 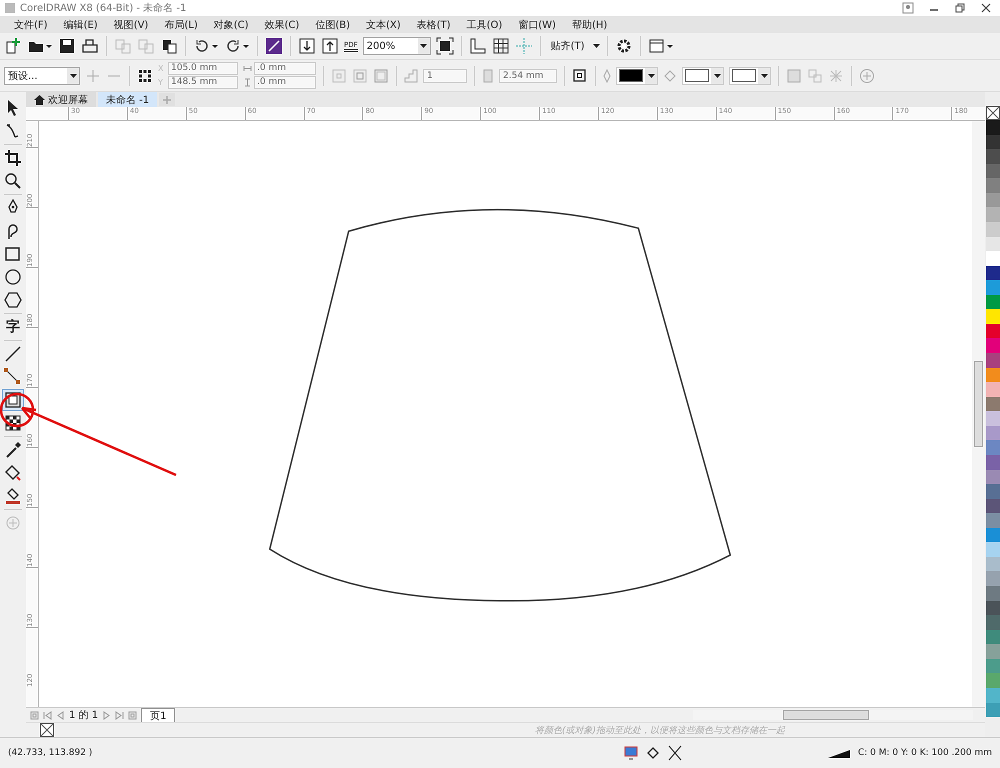 I want to click on horizontal-scrollbar, so click(x=833, y=715).